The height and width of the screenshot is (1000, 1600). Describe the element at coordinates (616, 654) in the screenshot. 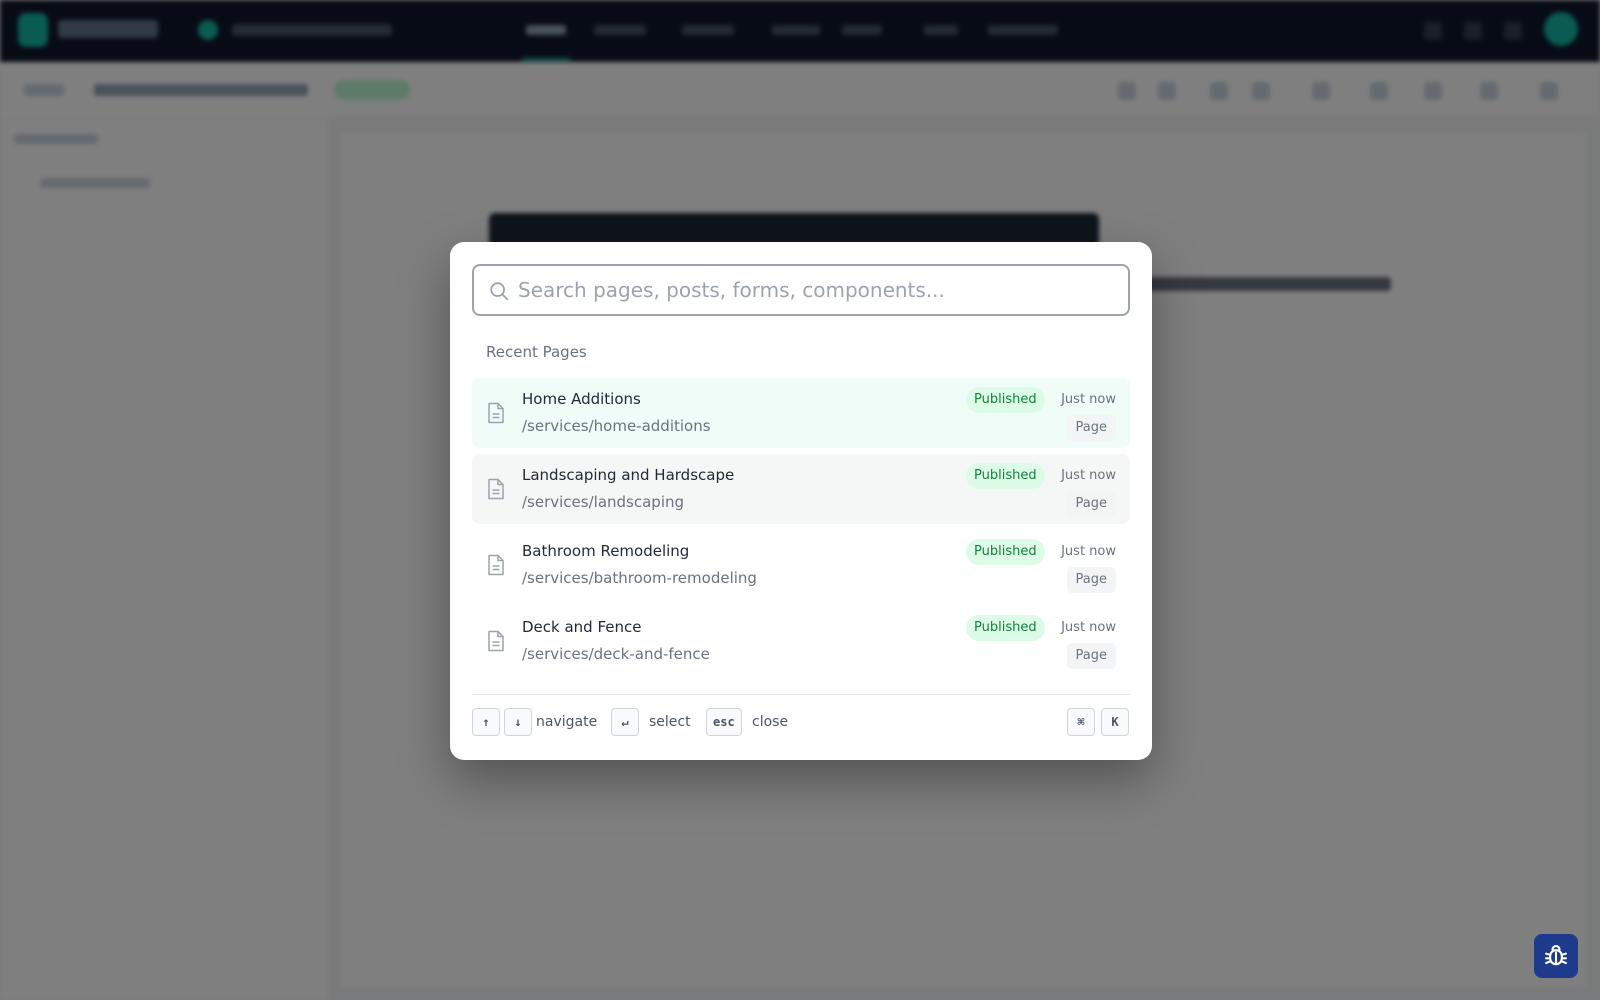

I see `result-path: /services/deck-and-fence` at that location.